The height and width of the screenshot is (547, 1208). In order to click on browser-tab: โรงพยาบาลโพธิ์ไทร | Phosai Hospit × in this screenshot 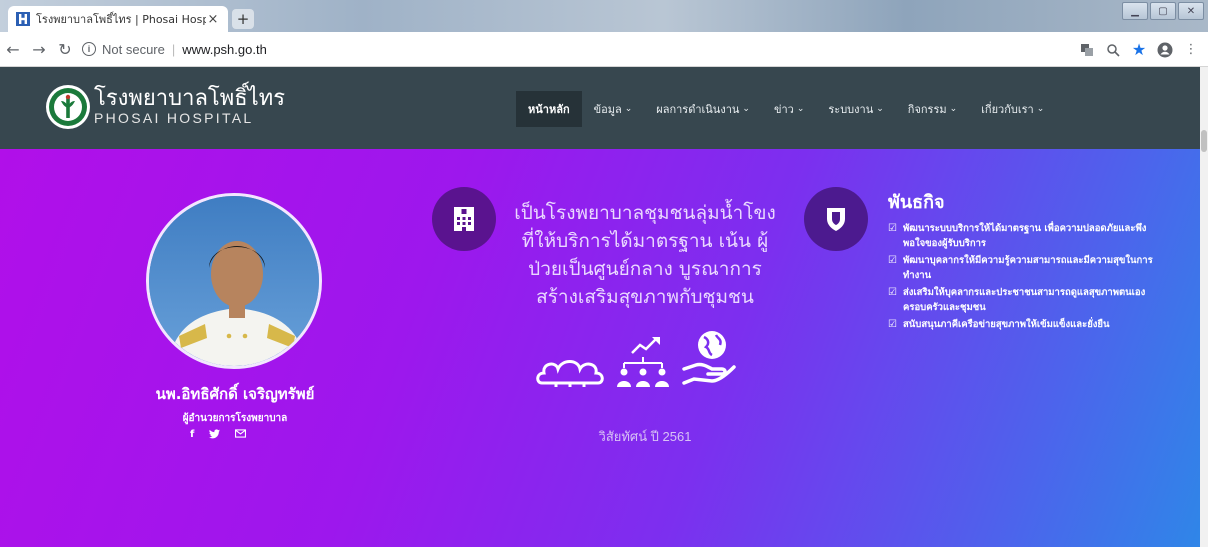, I will do `click(118, 19)`.